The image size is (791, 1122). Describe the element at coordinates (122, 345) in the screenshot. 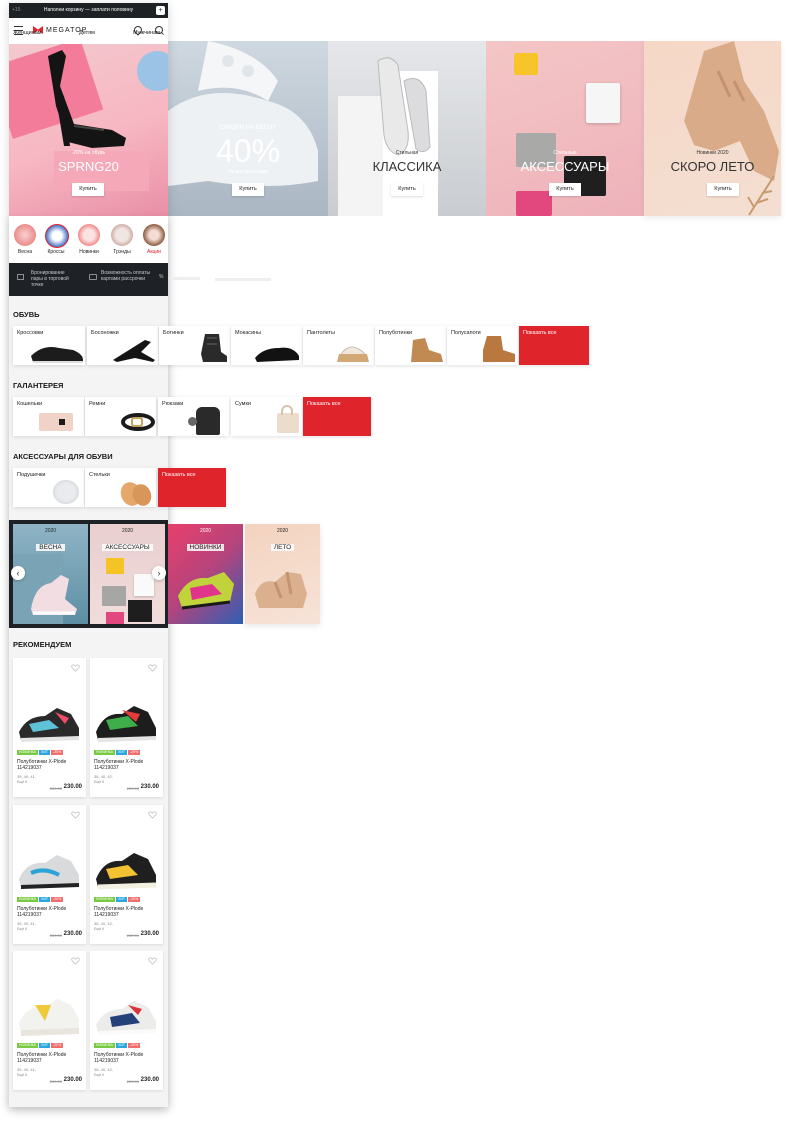

I see `category-card: Босоножки` at that location.